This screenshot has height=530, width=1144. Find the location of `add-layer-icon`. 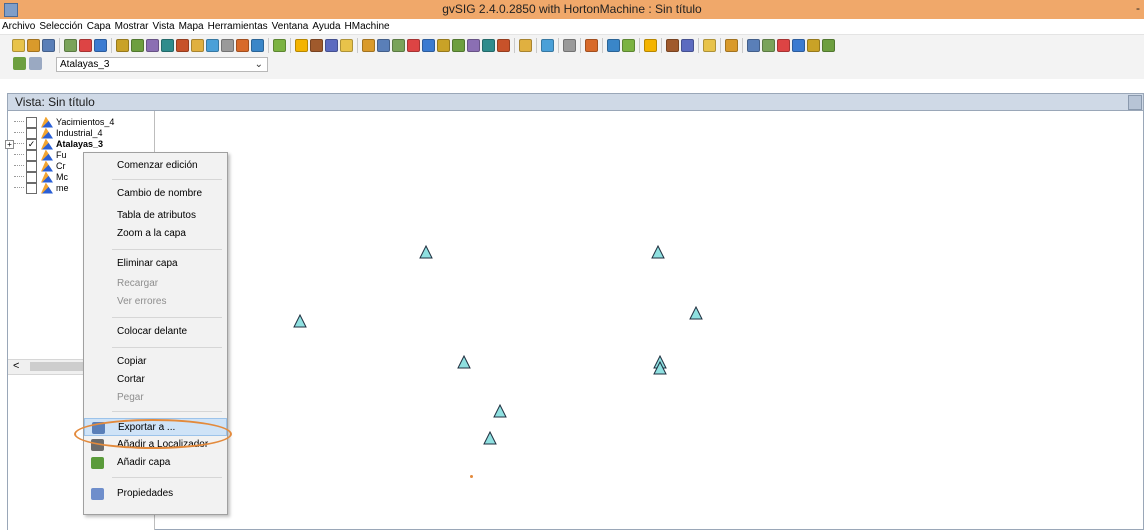

add-layer-icon is located at coordinates (97, 463).